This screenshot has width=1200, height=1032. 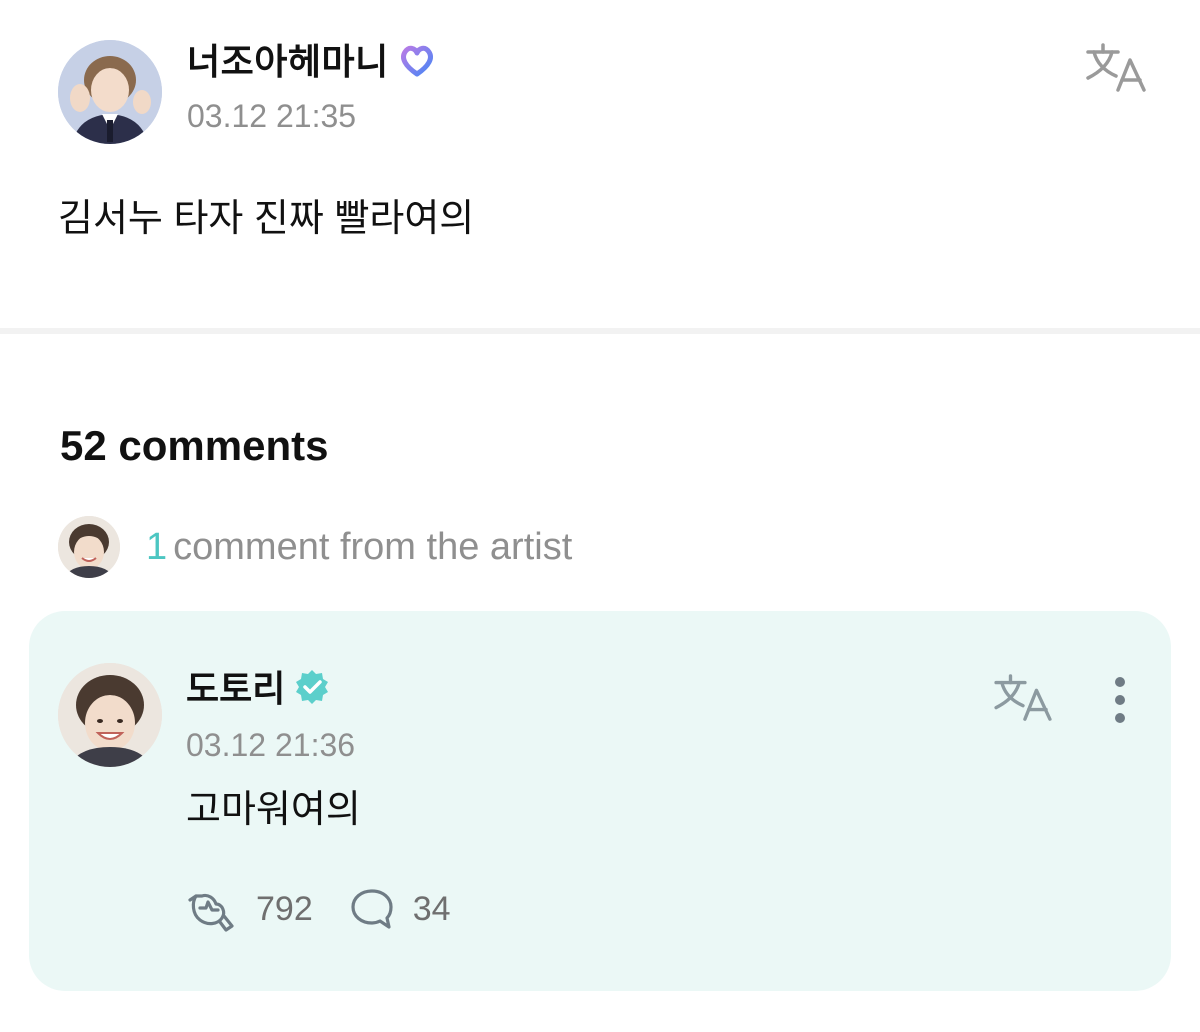 What do you see at coordinates (194, 445) in the screenshot?
I see `comments-title: 52 comments` at bounding box center [194, 445].